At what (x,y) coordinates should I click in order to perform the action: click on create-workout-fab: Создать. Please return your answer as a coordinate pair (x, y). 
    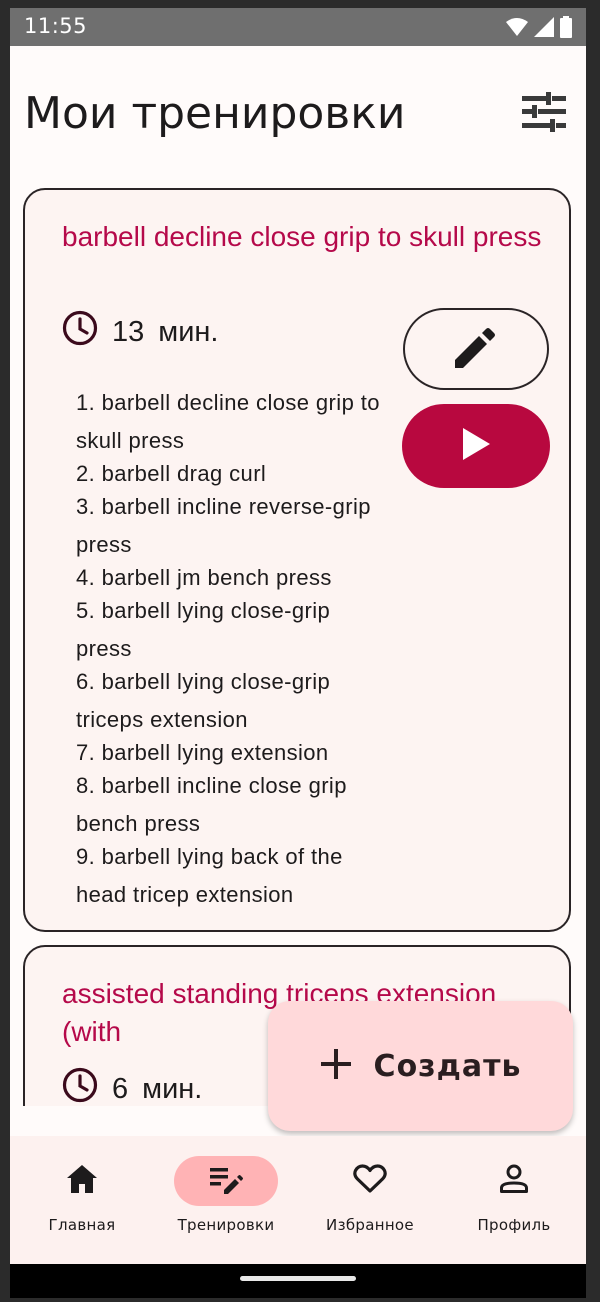
    Looking at the image, I should click on (420, 1066).